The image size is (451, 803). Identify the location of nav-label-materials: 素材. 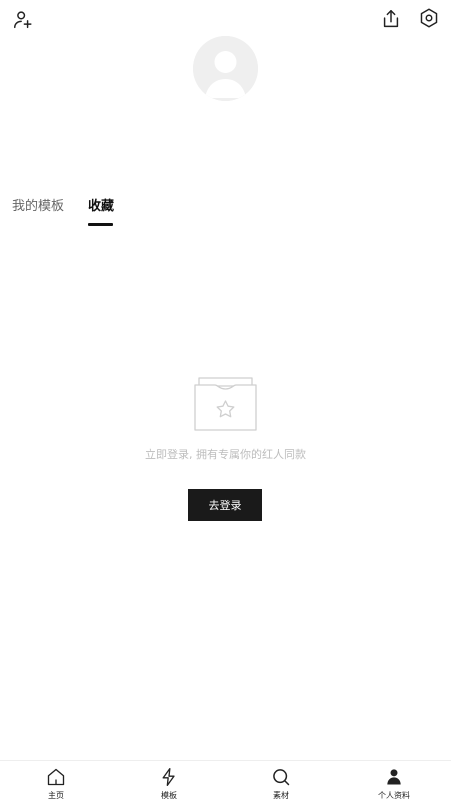
(281, 795).